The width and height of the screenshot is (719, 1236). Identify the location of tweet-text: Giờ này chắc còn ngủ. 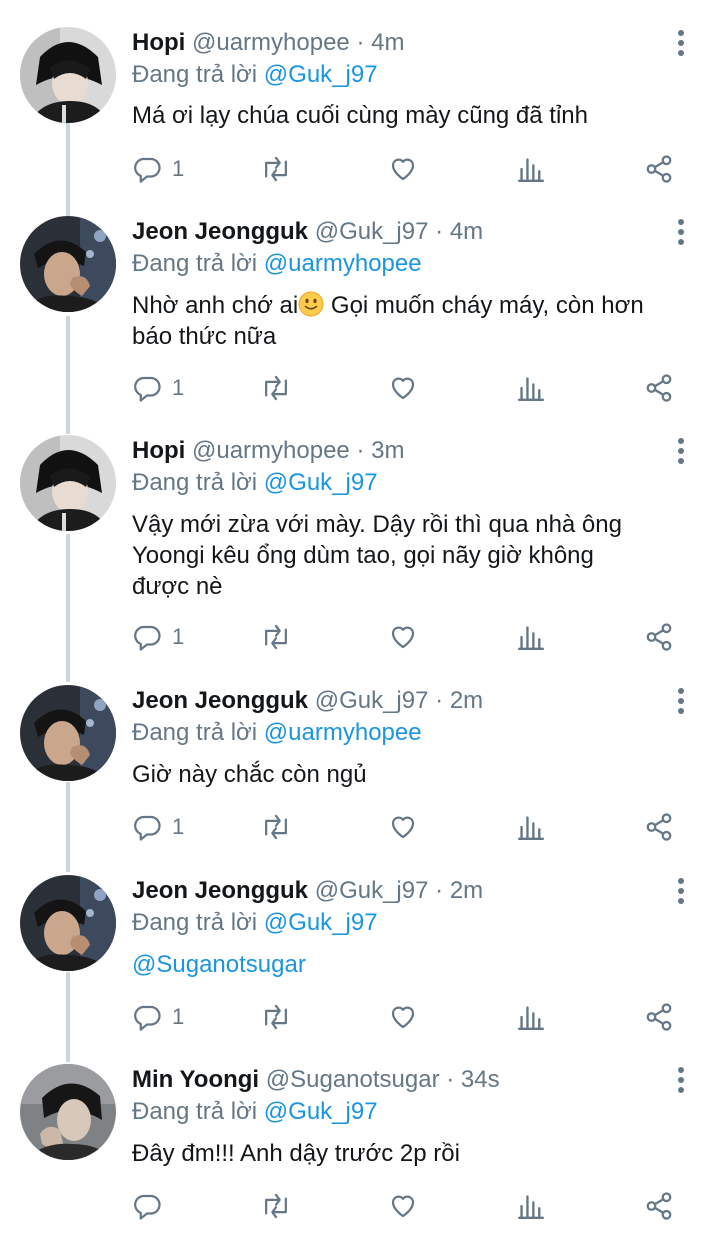
(412, 774).